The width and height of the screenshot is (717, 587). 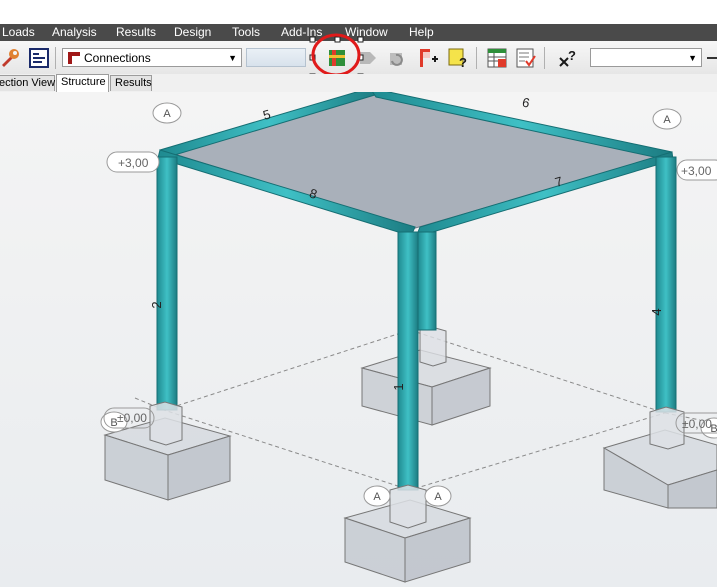 I want to click on help-query-icon: ?, so click(x=568, y=58).